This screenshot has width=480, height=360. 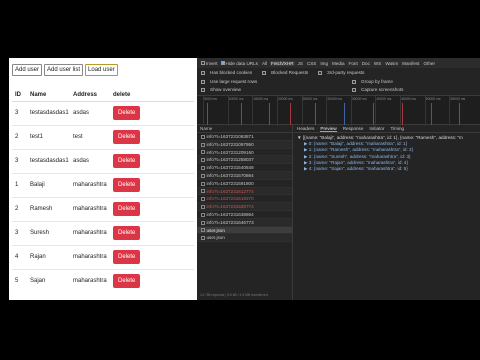 What do you see at coordinates (410, 63) in the screenshot?
I see `type-filter-manifest: Manifest` at bounding box center [410, 63].